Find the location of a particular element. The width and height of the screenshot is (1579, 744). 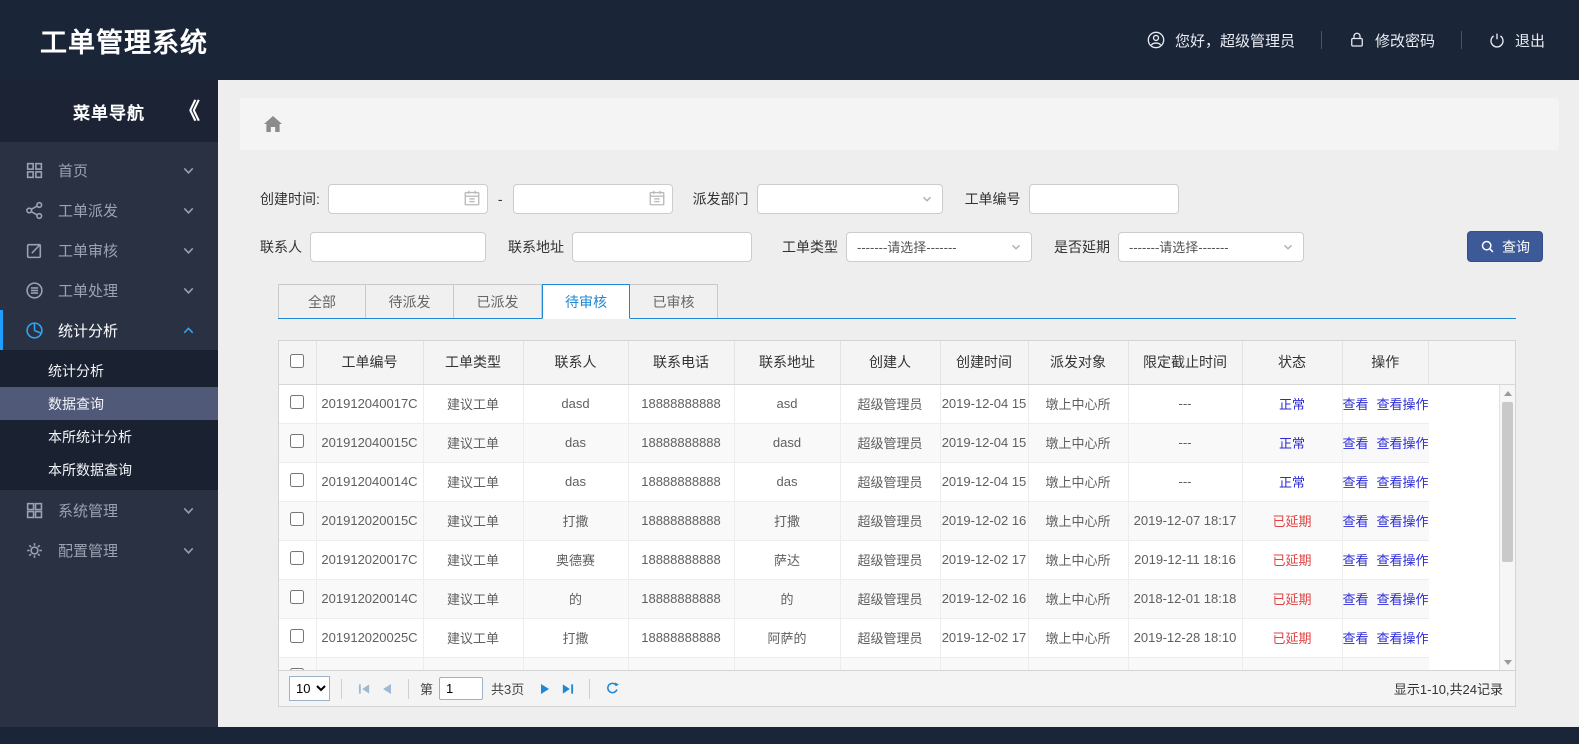

page-size-select: 10 is located at coordinates (309, 688).